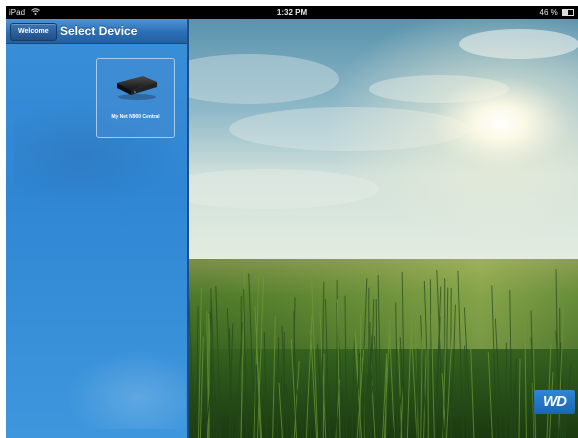 The height and width of the screenshot is (438, 578). What do you see at coordinates (33, 32) in the screenshot?
I see `welcome-back-button: Welcome` at bounding box center [33, 32].